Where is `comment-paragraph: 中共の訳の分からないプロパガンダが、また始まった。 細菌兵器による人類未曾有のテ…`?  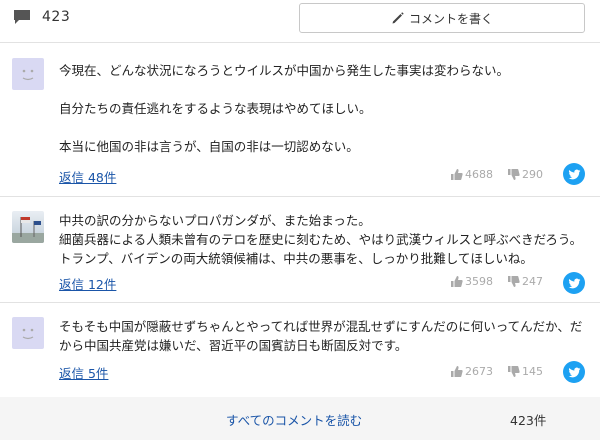 comment-paragraph: 中共の訳の分からないプロパガンダが、また始まった。 細菌兵器による人類未曾有のテ… is located at coordinates (321, 239).